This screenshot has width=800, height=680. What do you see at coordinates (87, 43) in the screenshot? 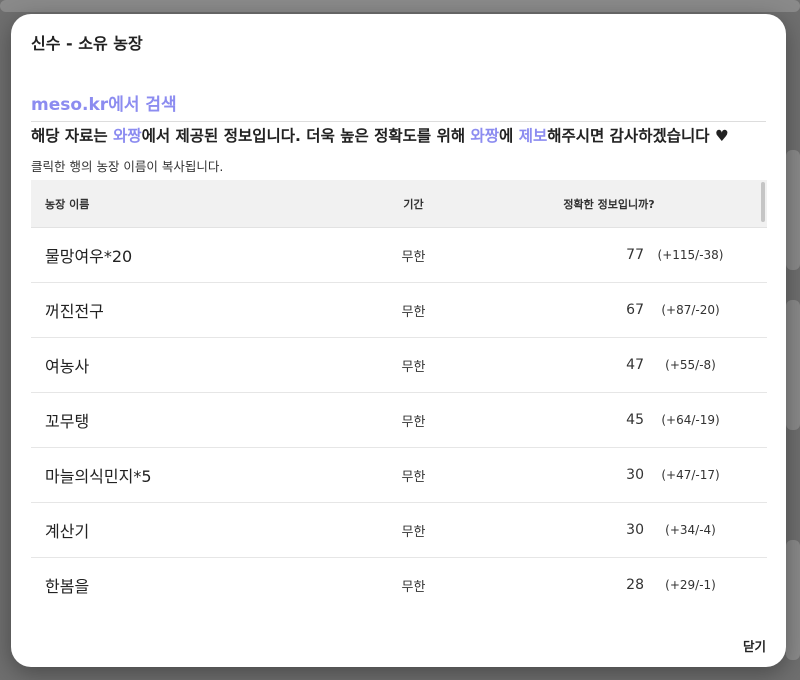
I see `dialog-title: 신수 - 소유 농장` at bounding box center [87, 43].